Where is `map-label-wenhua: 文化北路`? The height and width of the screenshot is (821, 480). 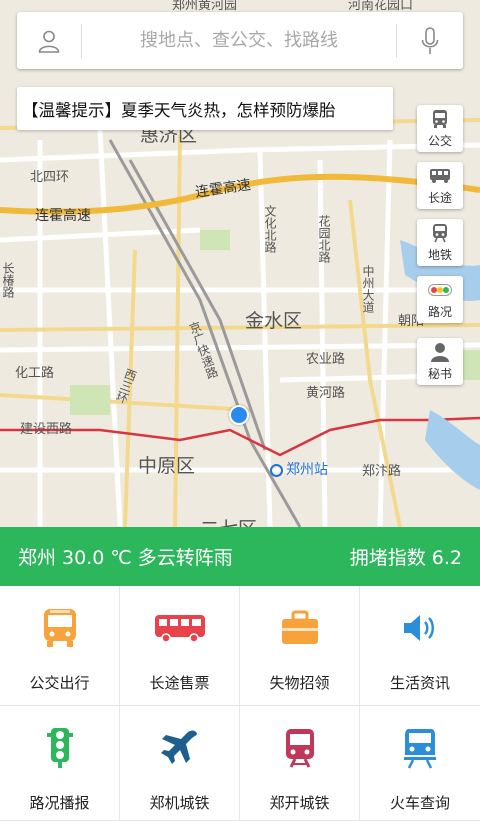 map-label-wenhua: 文化北路 is located at coordinates (270, 229).